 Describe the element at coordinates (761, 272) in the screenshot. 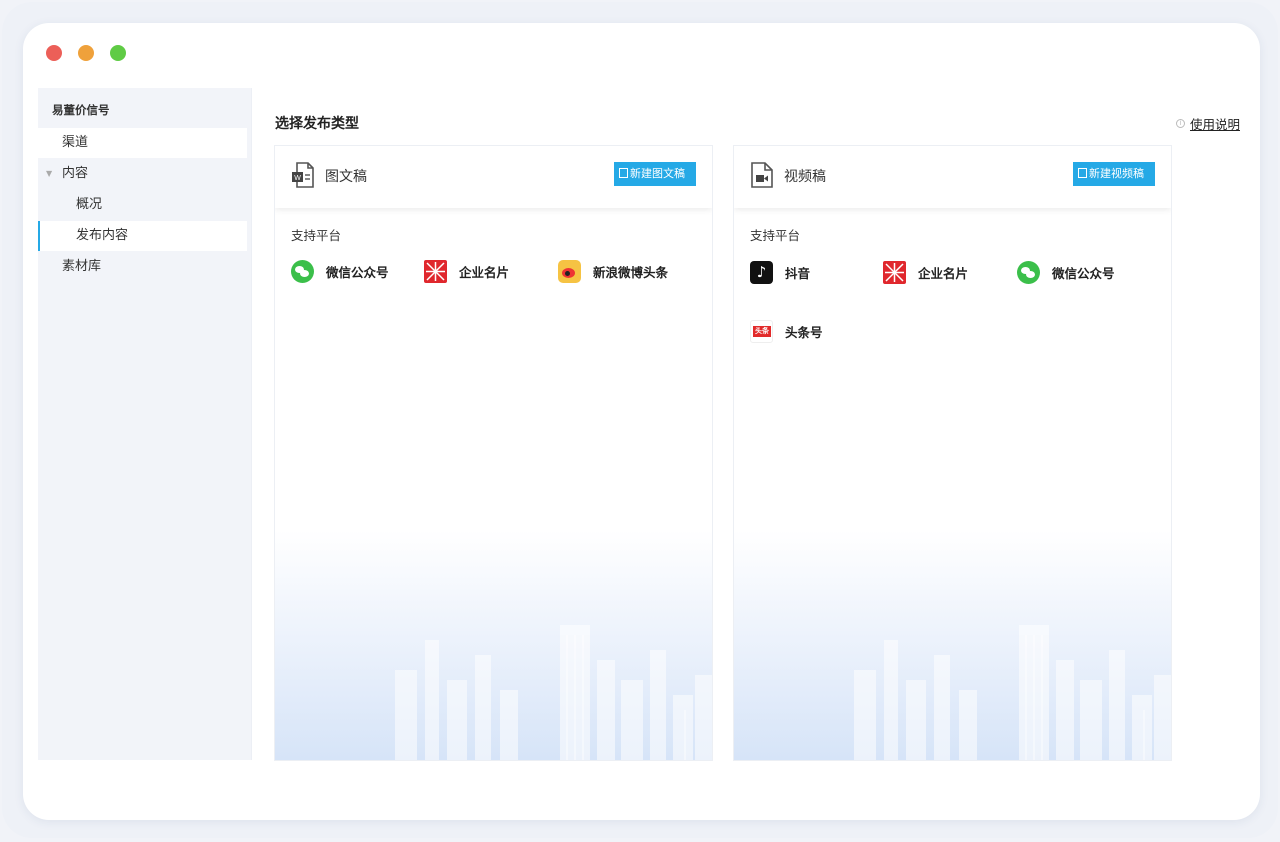

I see `douyin-icon` at that location.